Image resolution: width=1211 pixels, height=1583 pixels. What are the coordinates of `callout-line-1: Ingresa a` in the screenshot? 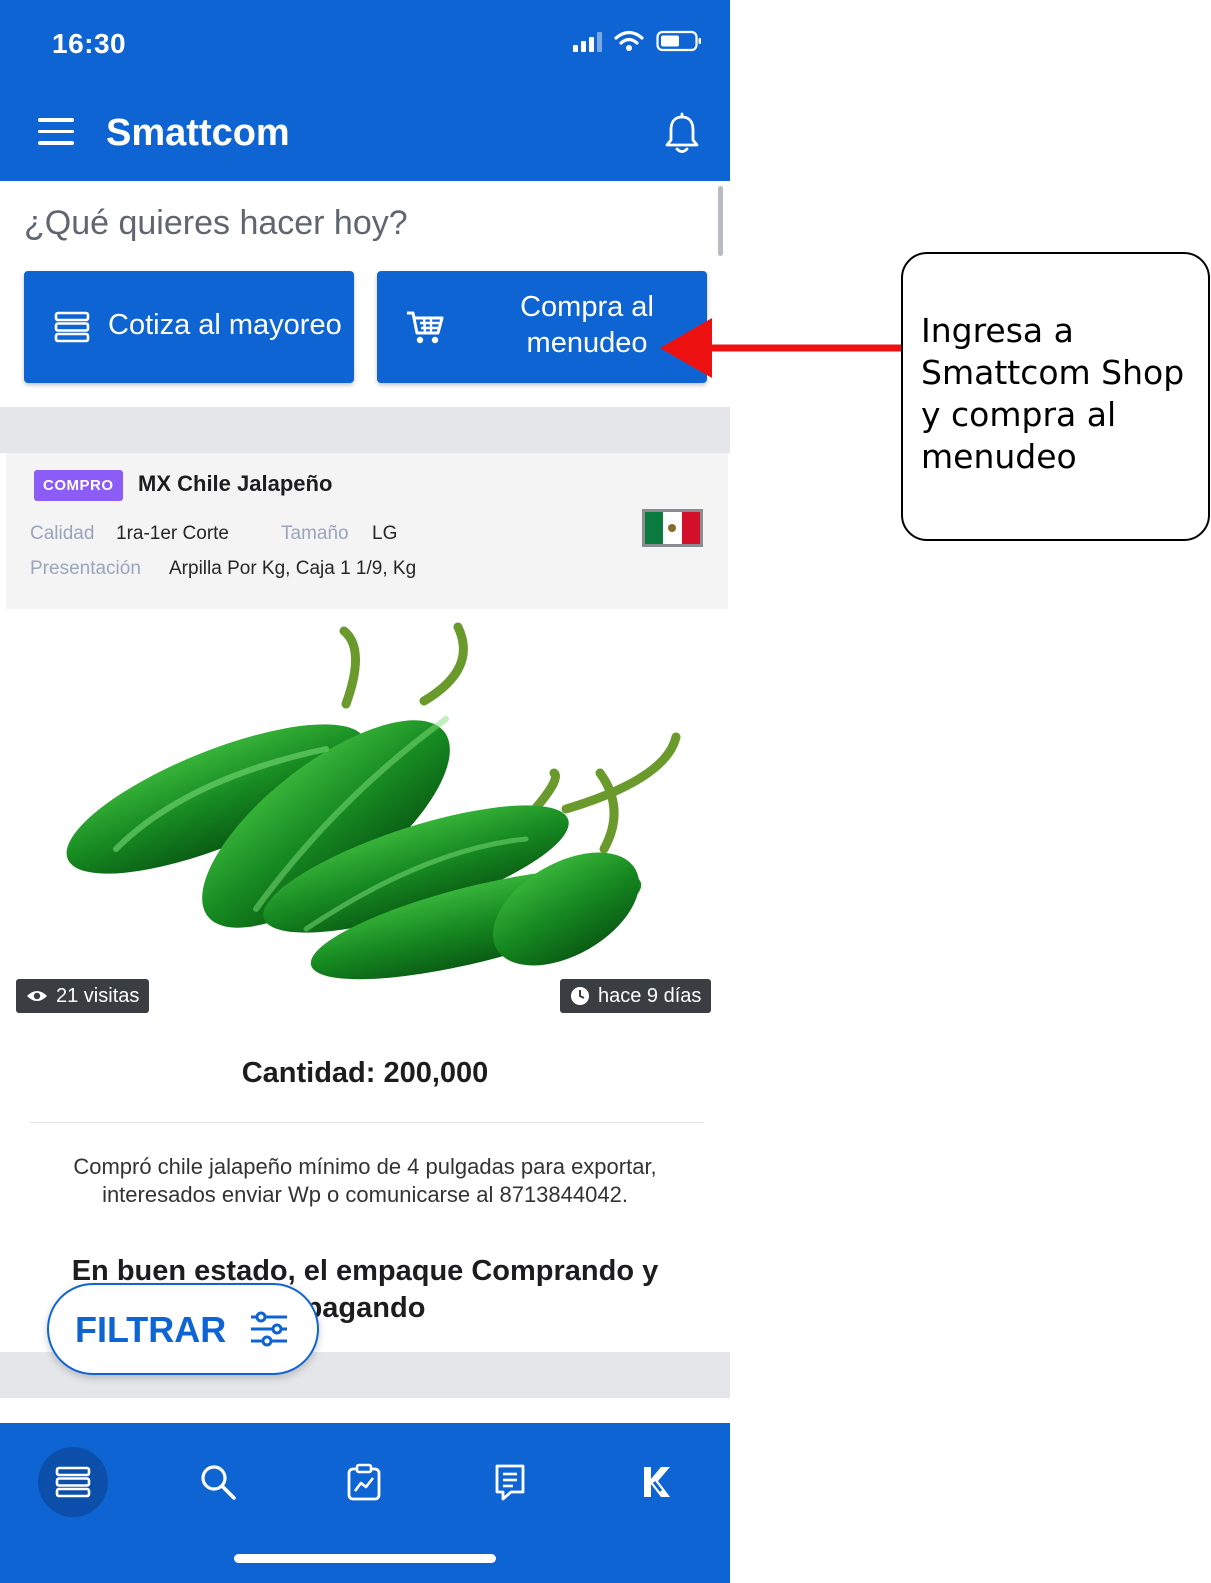 It's located at (997, 330).